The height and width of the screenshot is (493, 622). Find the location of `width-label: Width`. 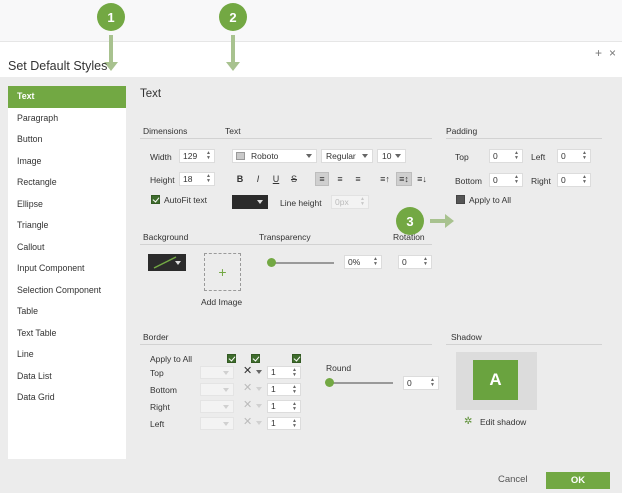

width-label: Width is located at coordinates (161, 157).